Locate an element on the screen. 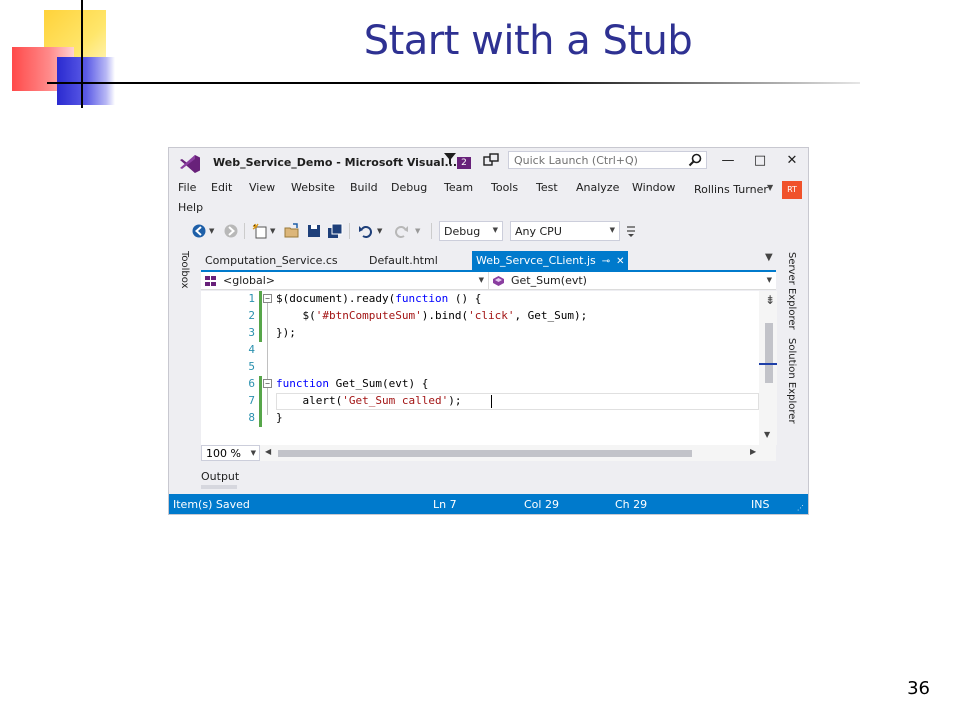  code-line: 5 is located at coordinates (480, 367).